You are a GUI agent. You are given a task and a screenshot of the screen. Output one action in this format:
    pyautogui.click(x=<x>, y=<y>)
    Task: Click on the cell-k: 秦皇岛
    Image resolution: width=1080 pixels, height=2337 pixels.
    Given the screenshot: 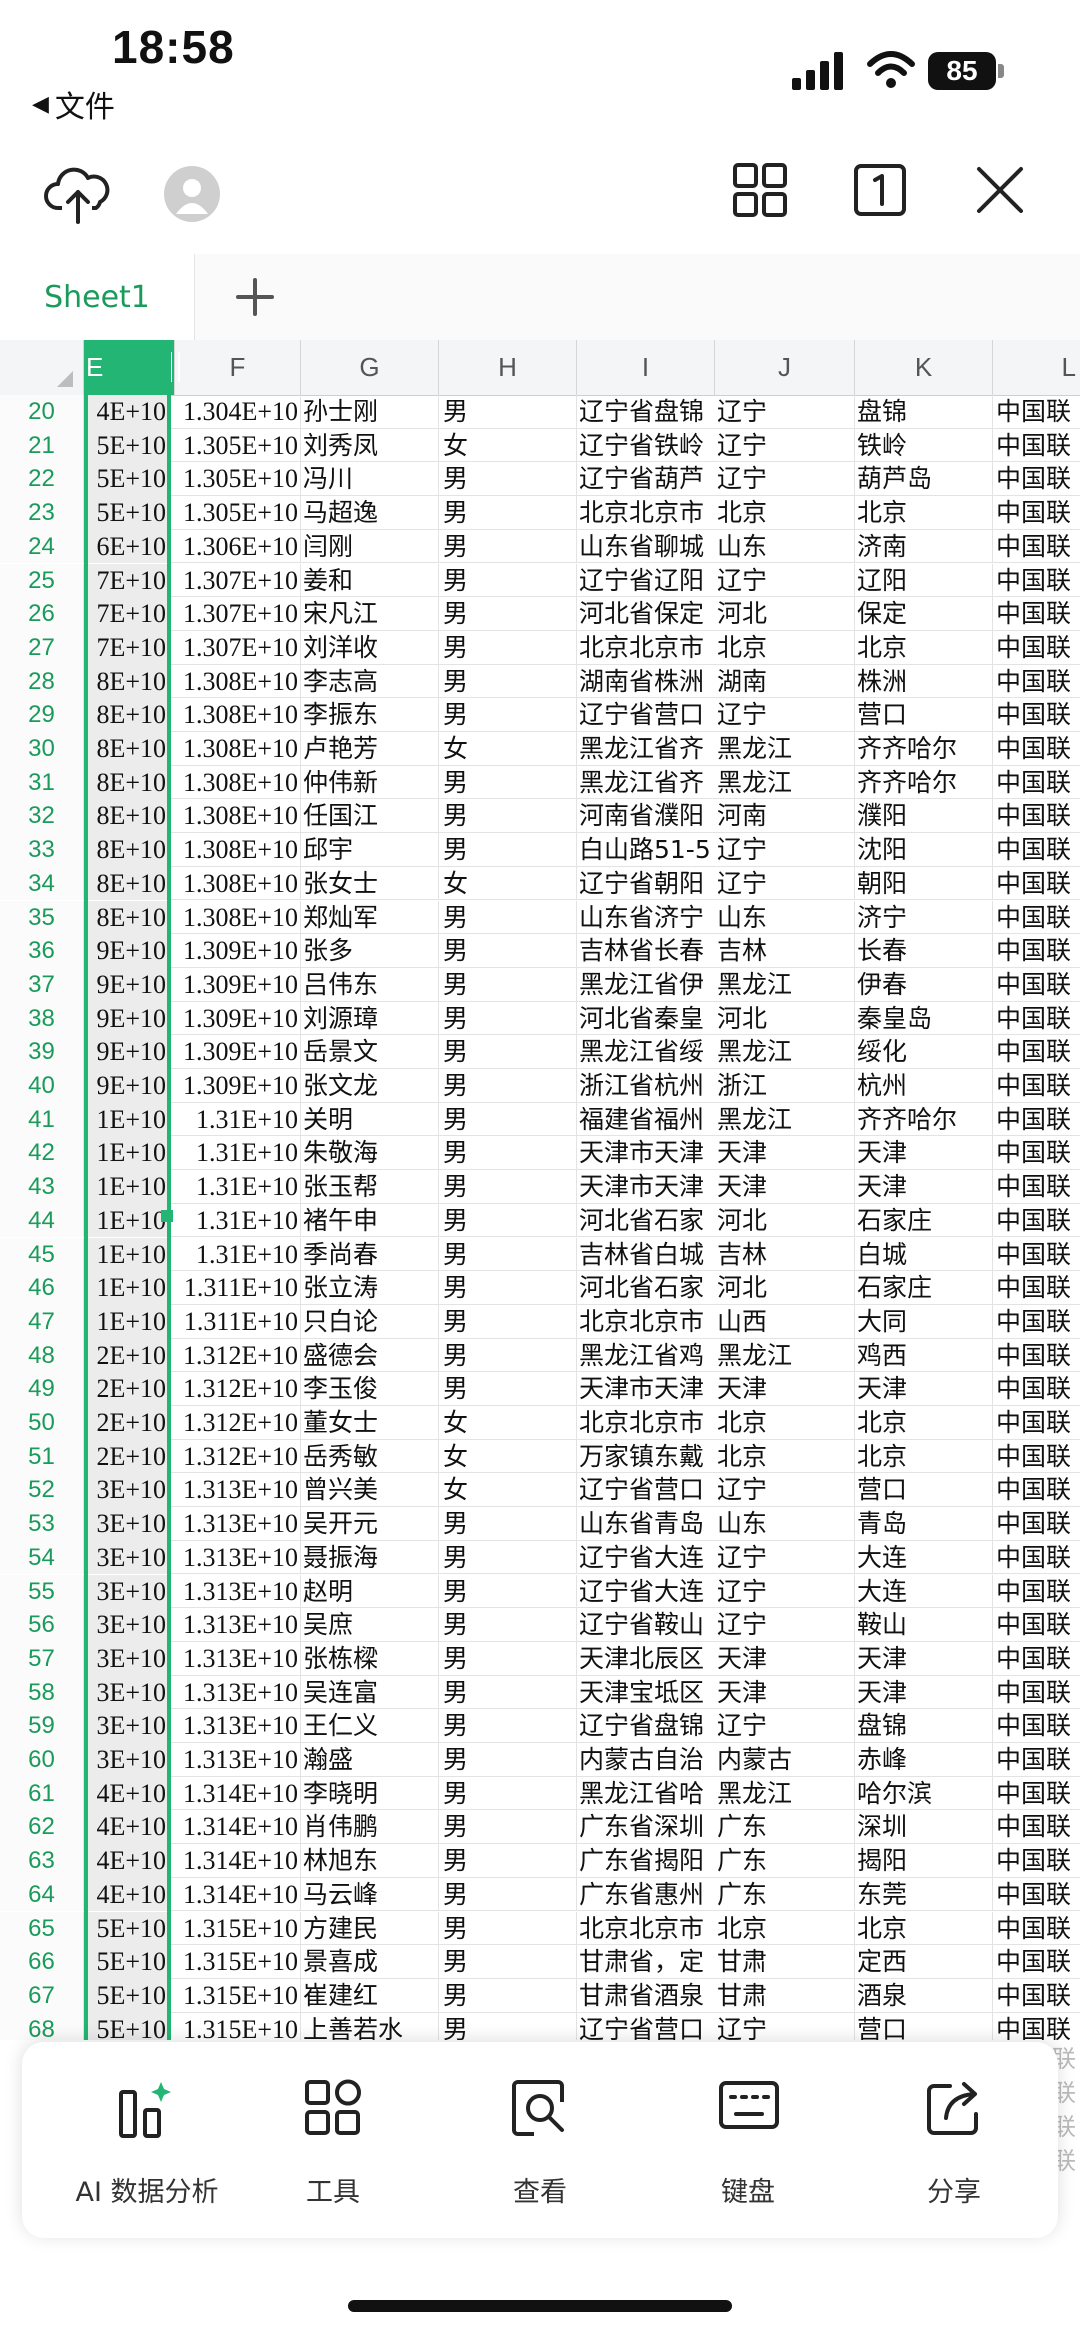 What is the action you would take?
    pyautogui.click(x=924, y=1018)
    